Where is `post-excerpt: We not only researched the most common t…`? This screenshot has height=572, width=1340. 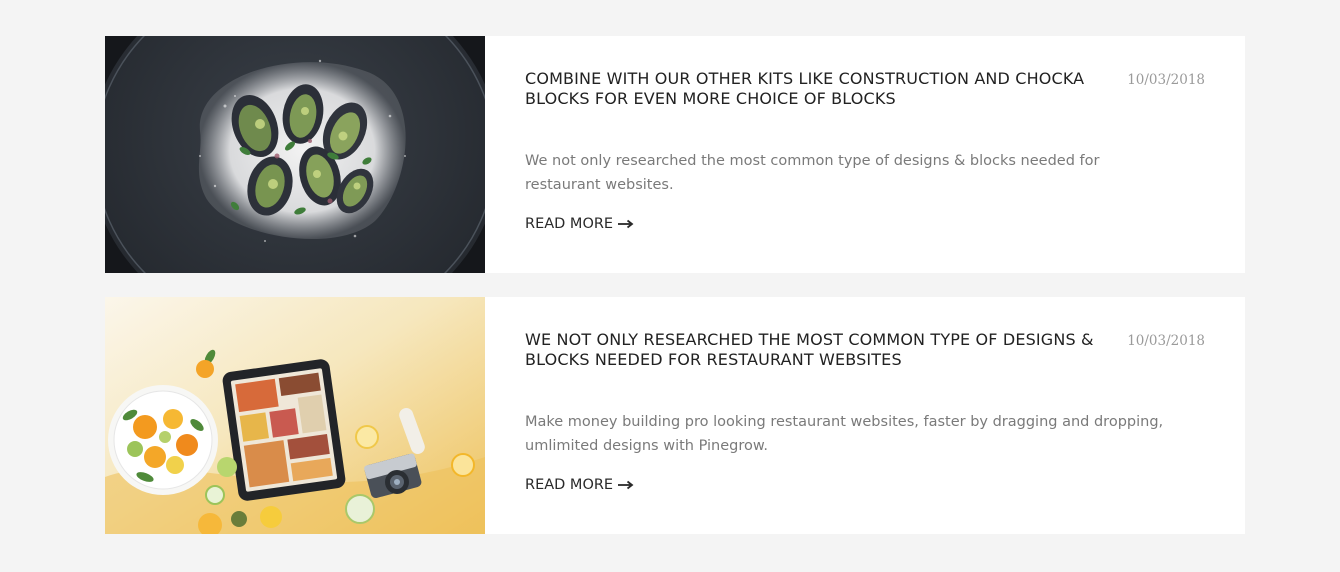
post-excerpt: We not only researched the most common t… is located at coordinates (812, 173).